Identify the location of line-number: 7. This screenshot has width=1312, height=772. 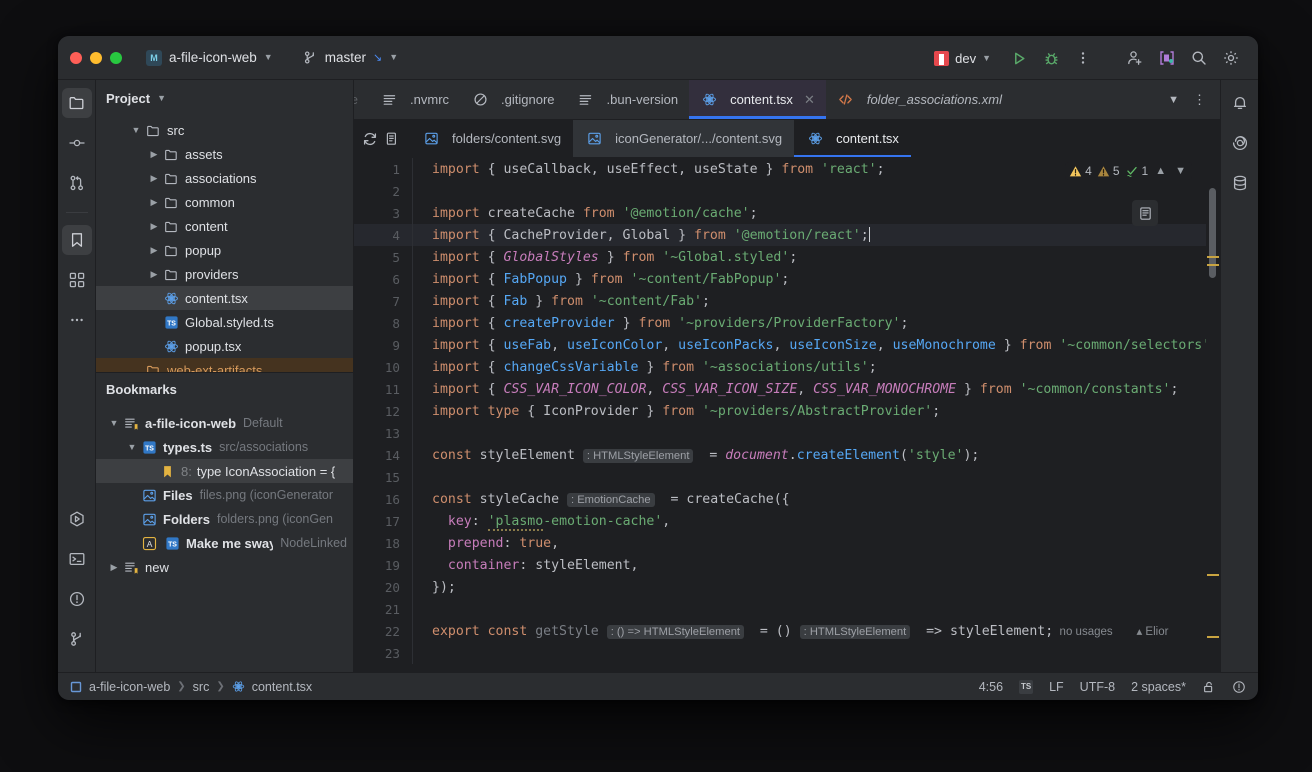
(383, 301).